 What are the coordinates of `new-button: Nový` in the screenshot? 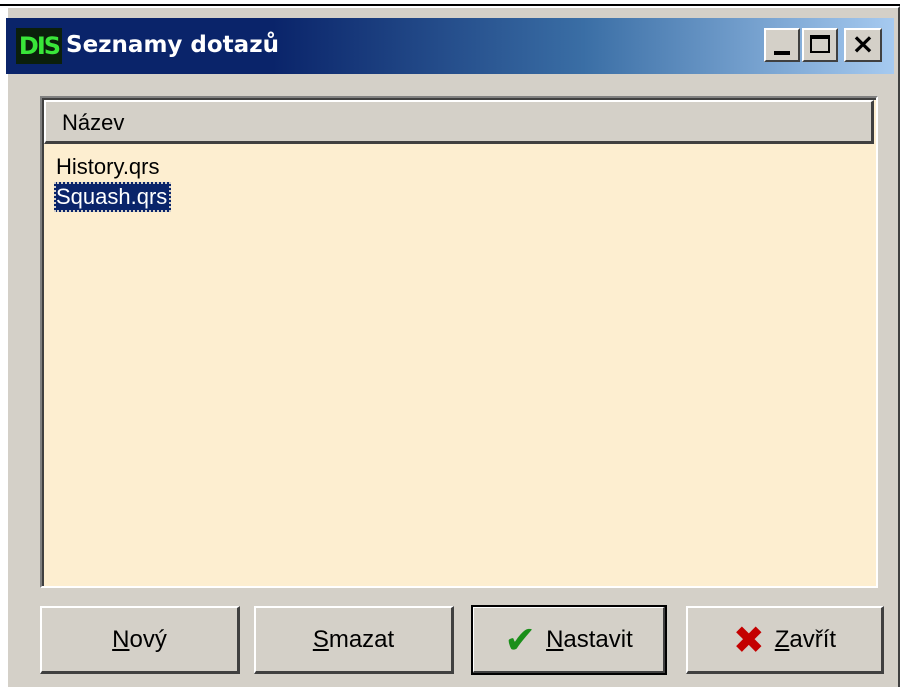 It's located at (140, 640).